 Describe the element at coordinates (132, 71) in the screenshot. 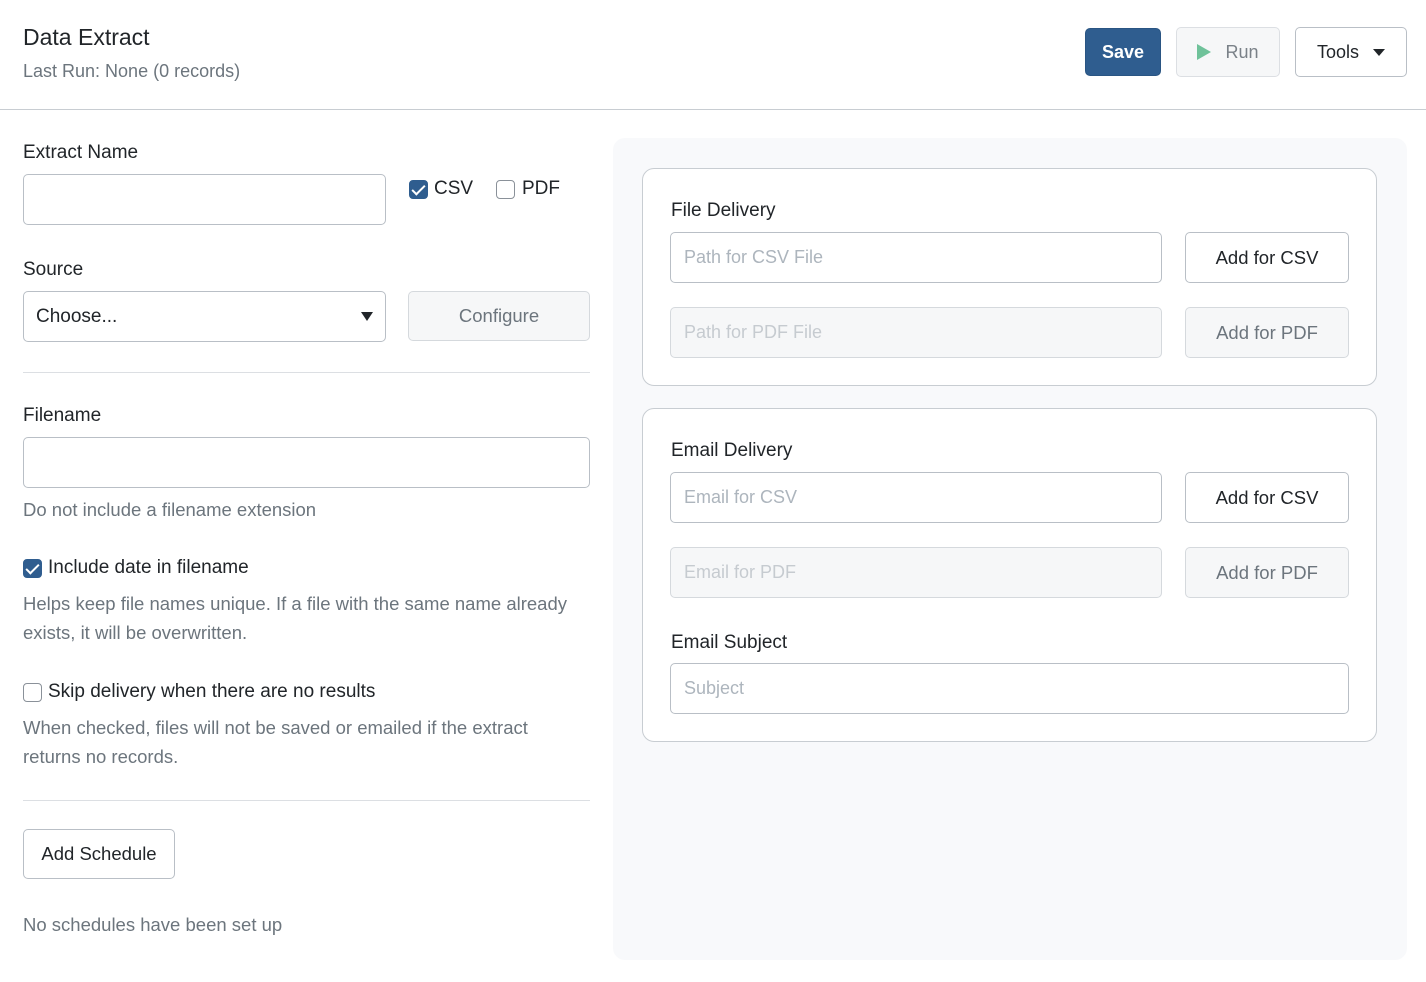

I see `last-run-status: Last Run: None (0 records)` at that location.